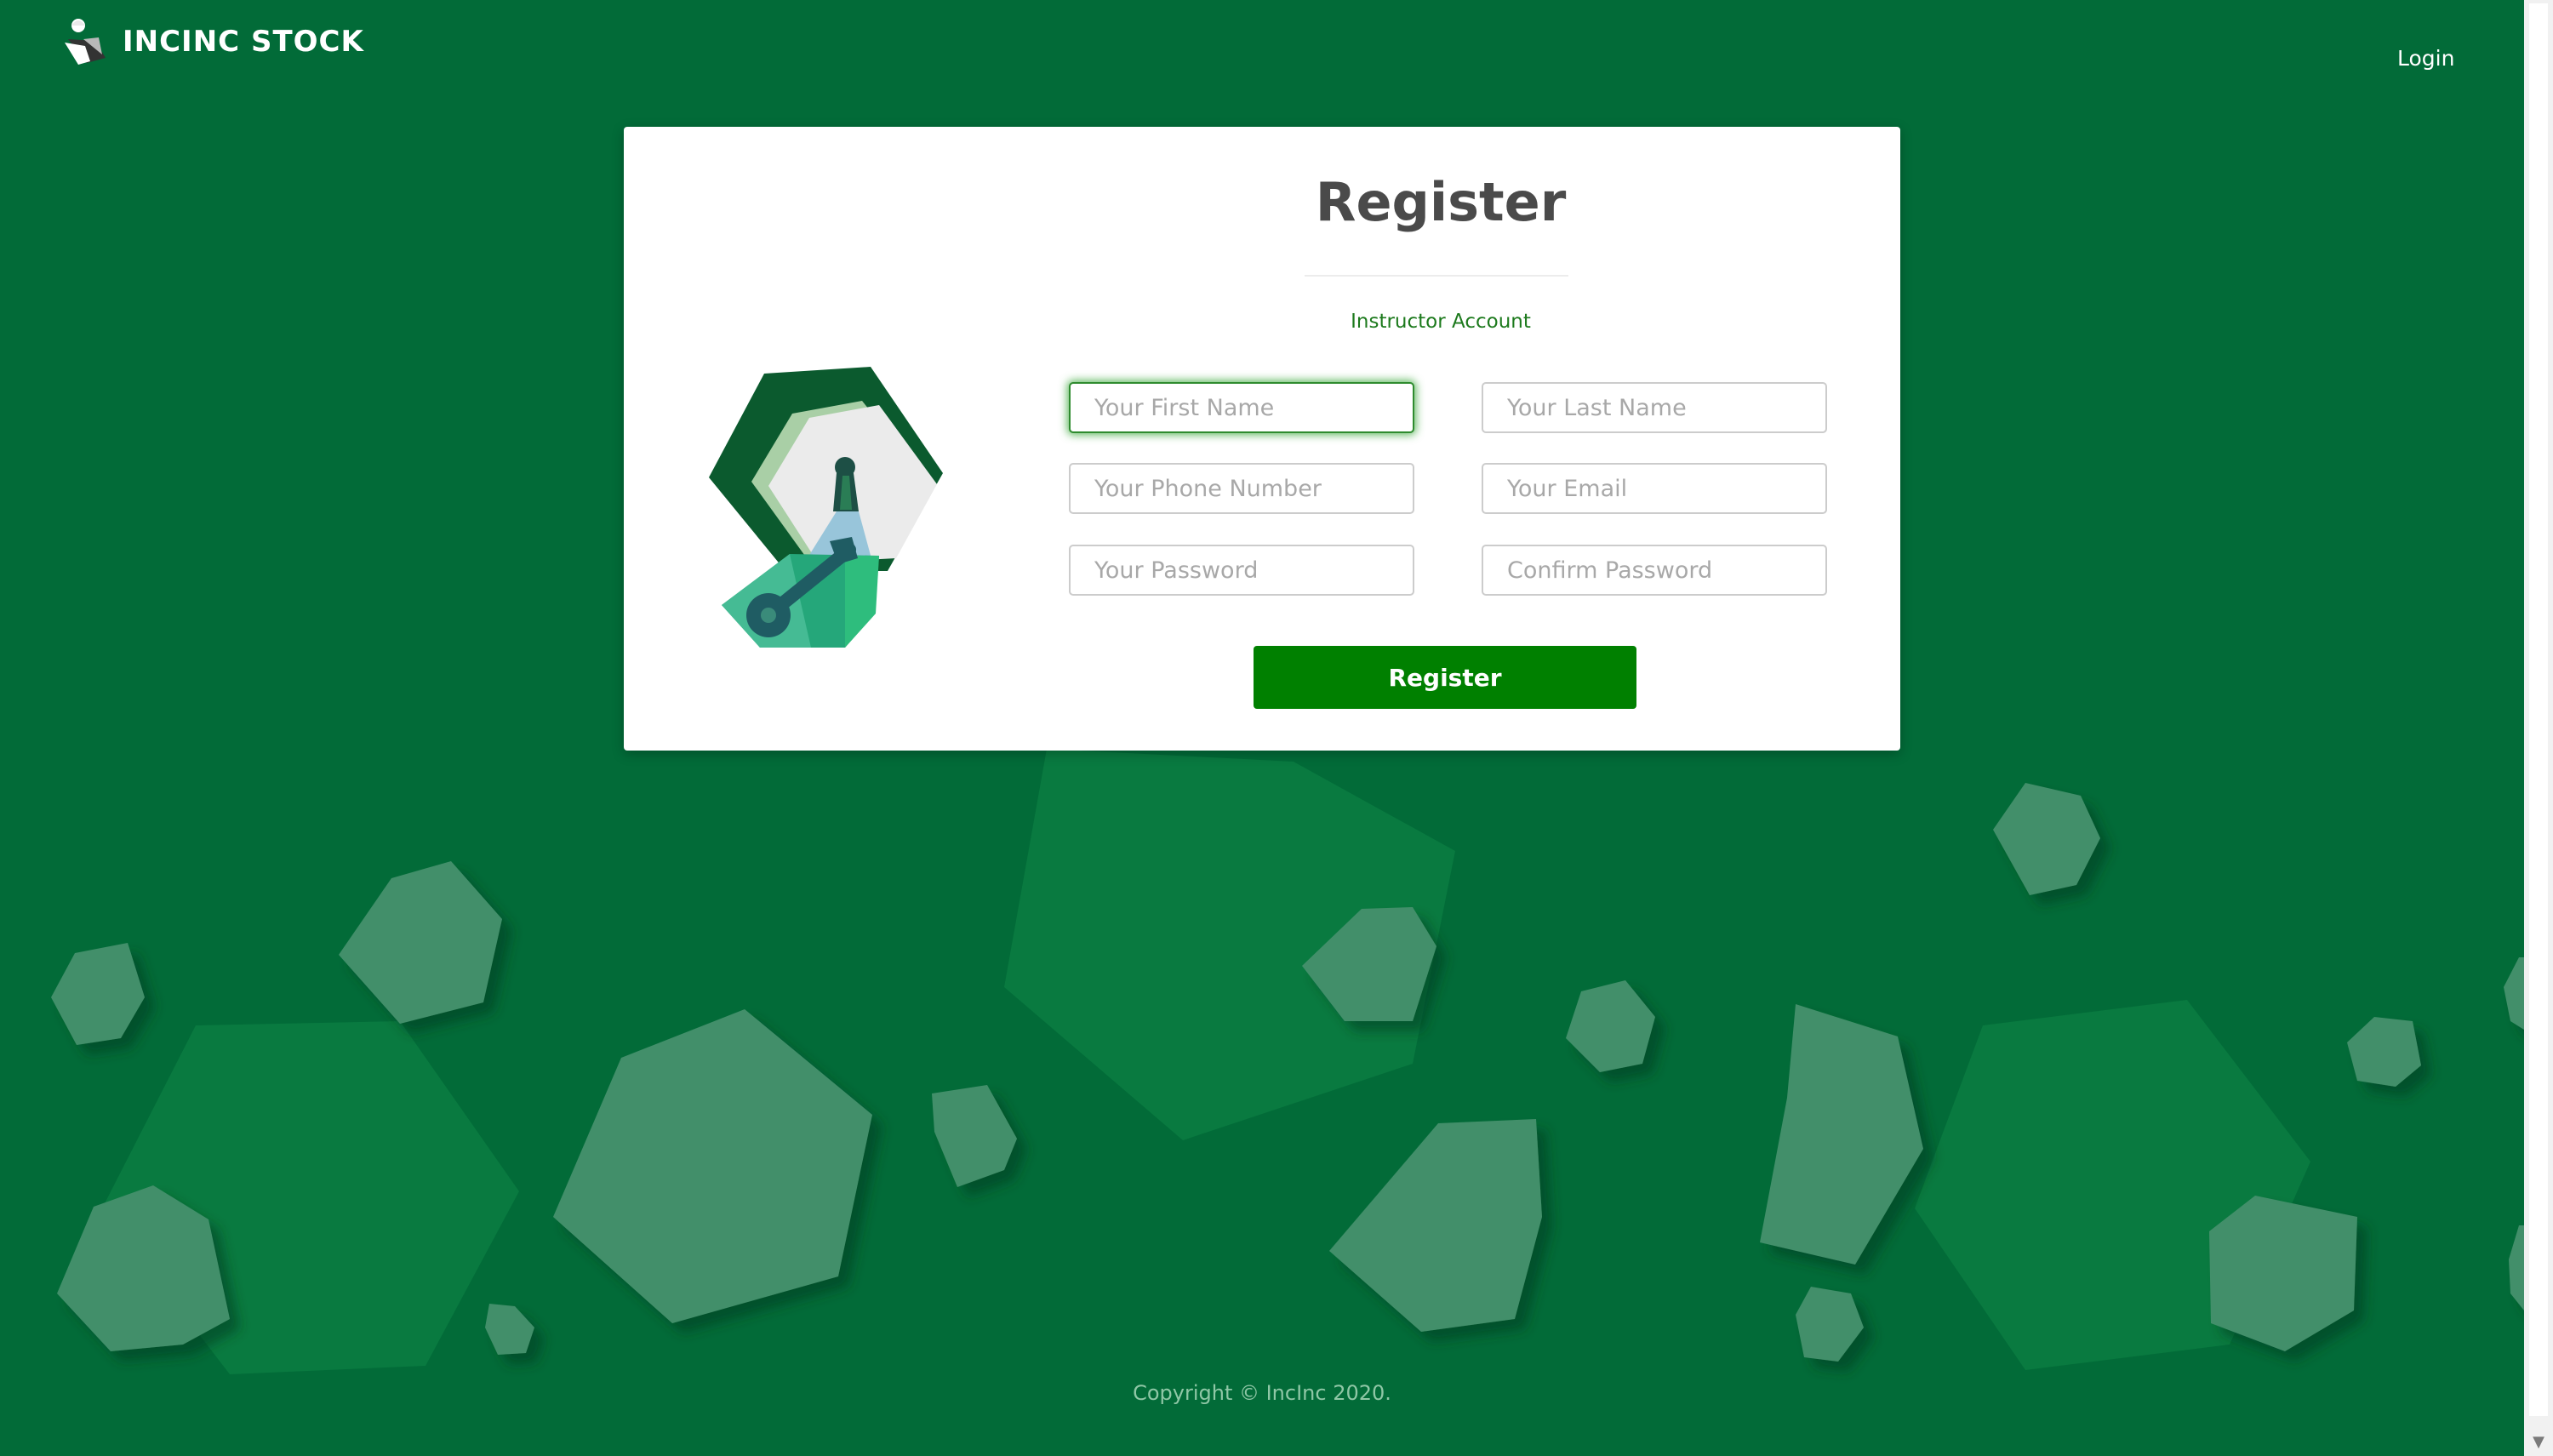 Image resolution: width=2553 pixels, height=1456 pixels. What do you see at coordinates (1445, 677) in the screenshot?
I see `register-button: Register` at bounding box center [1445, 677].